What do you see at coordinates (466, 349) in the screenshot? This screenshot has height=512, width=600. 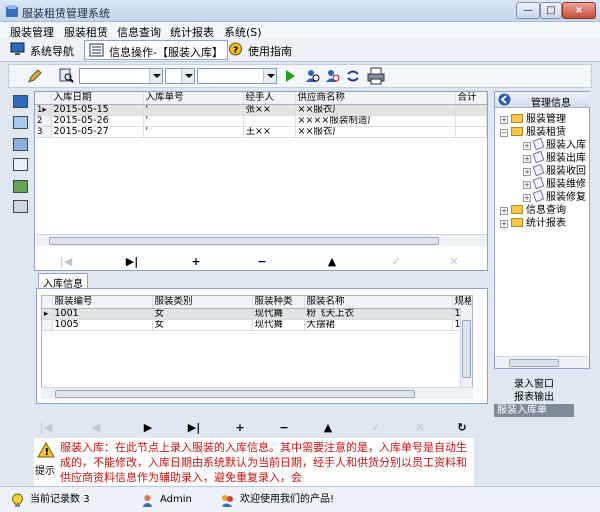 I see `detail-vertical-scrollbar` at bounding box center [466, 349].